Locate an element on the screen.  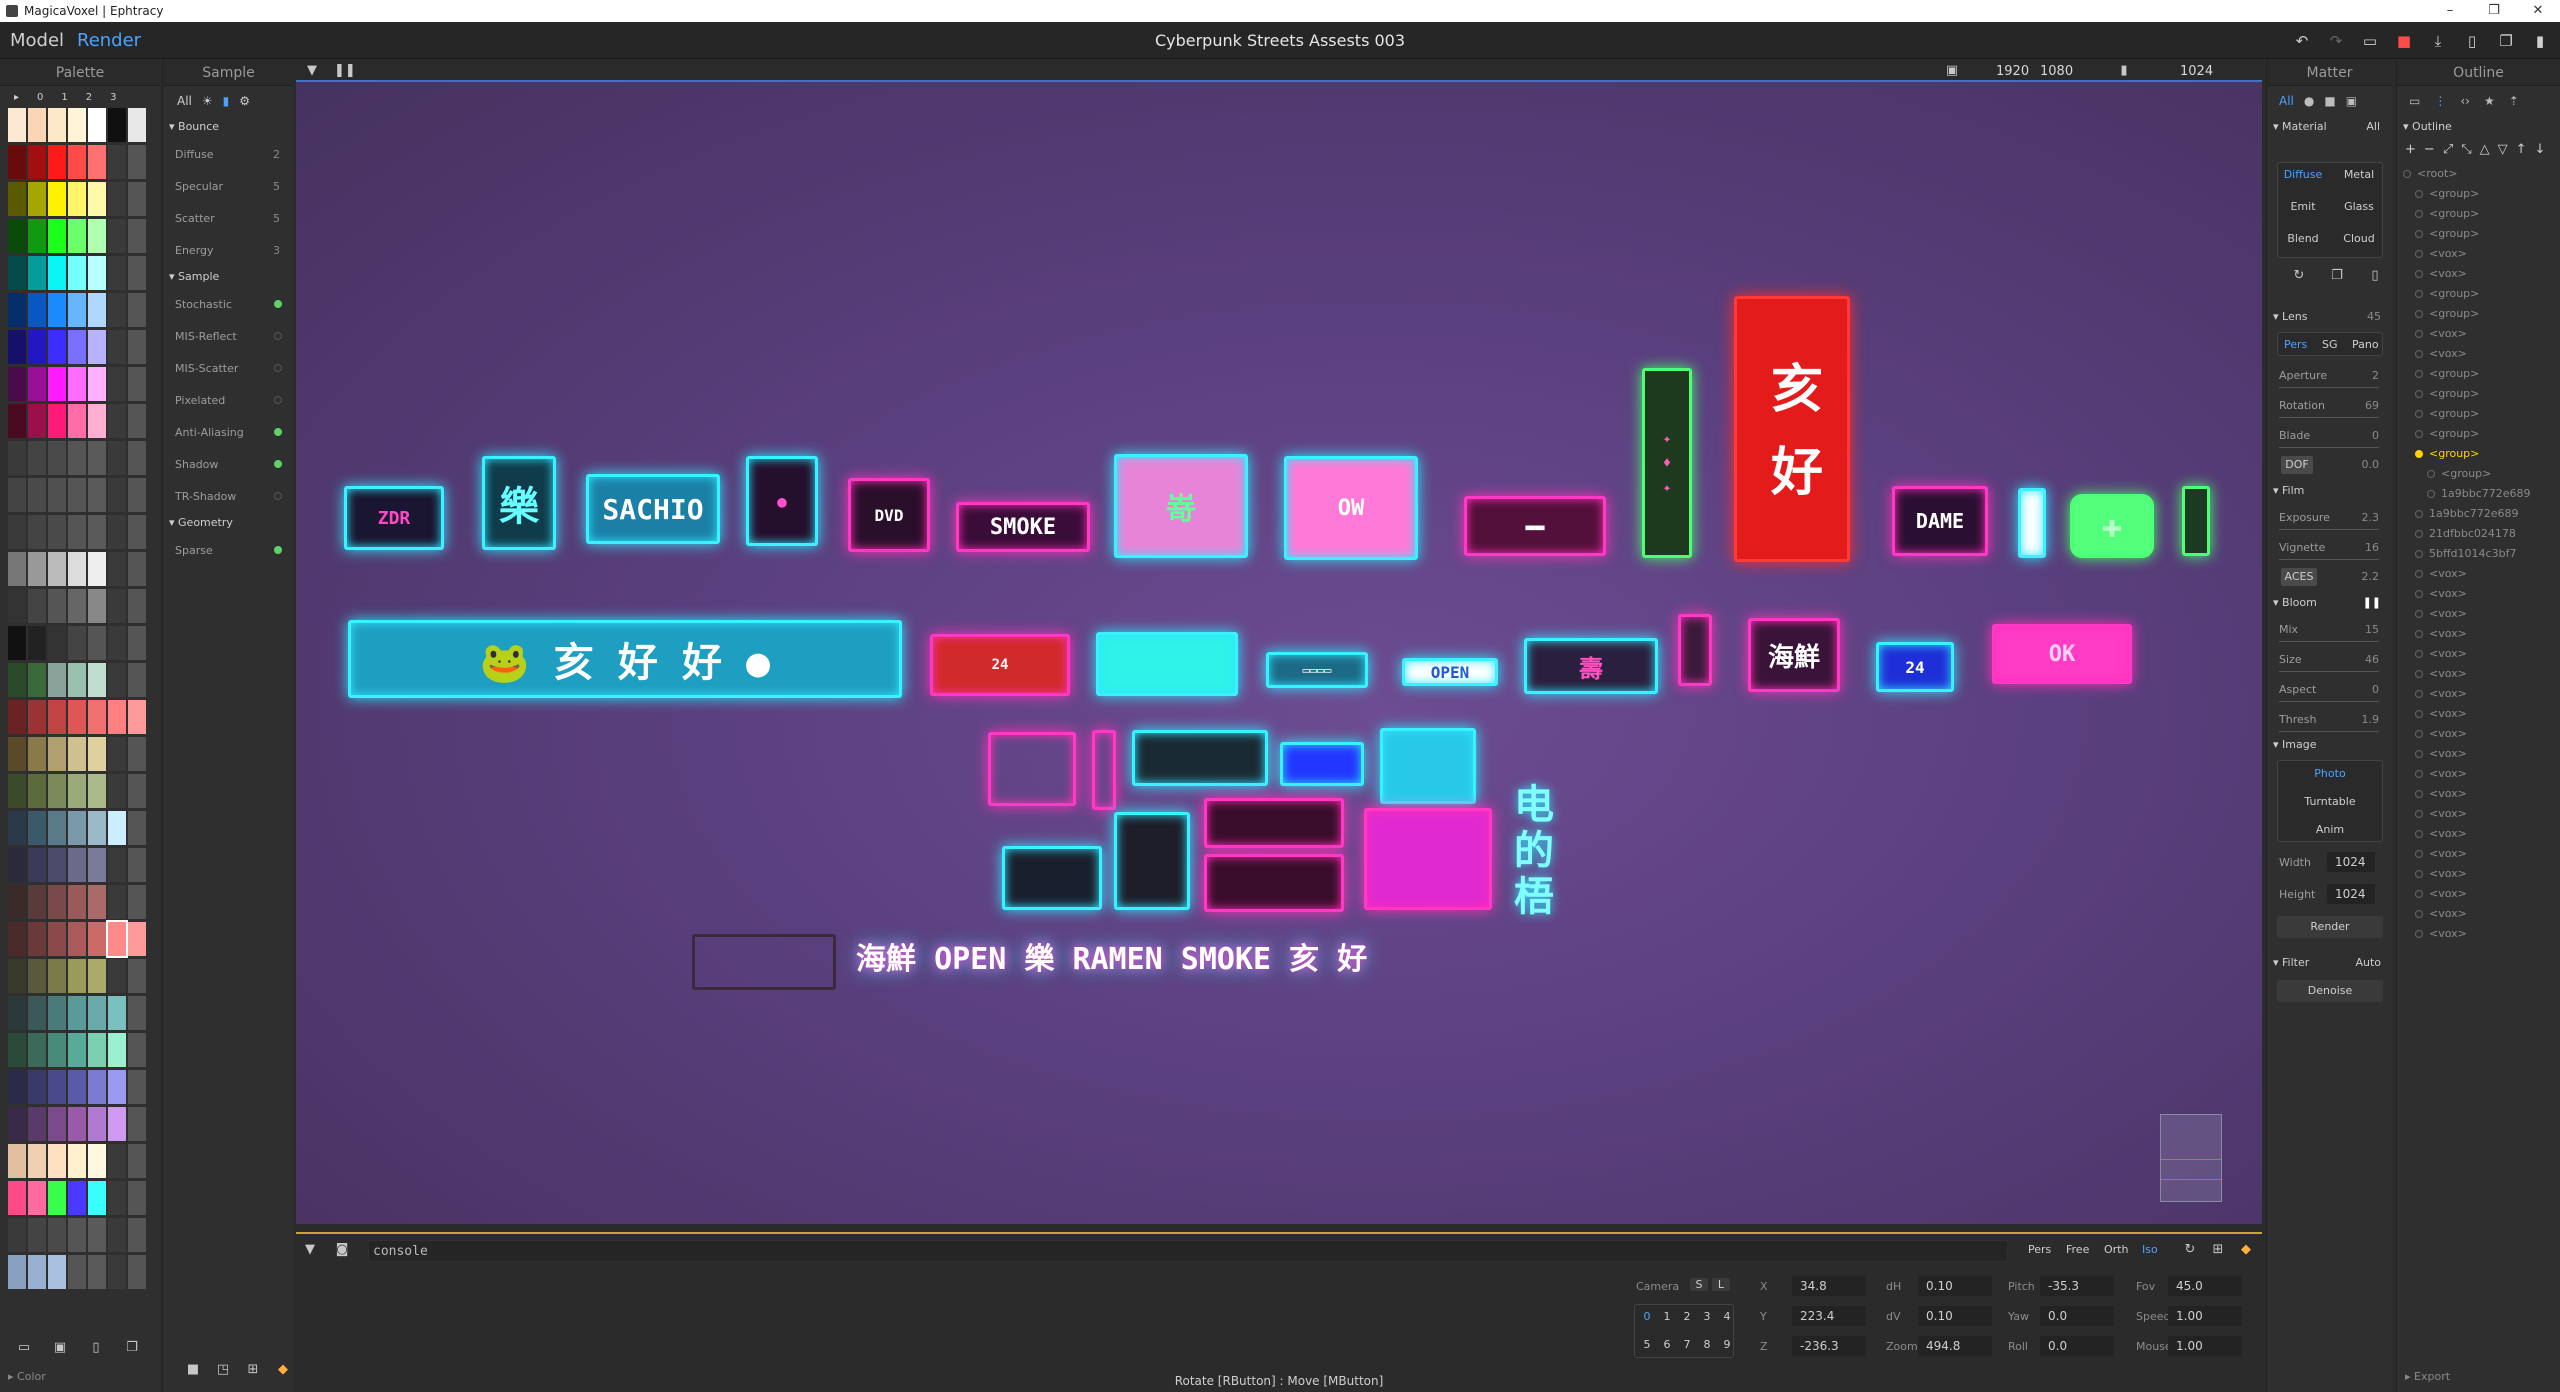
sample-count: 1024 is located at coordinates (2196, 71).